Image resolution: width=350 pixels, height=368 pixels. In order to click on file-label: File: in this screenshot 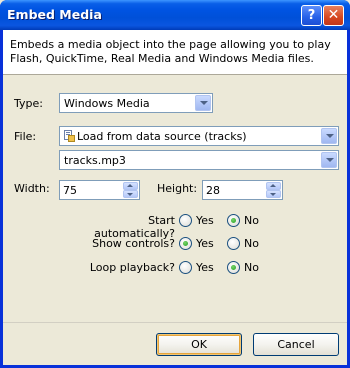, I will do `click(25, 136)`.